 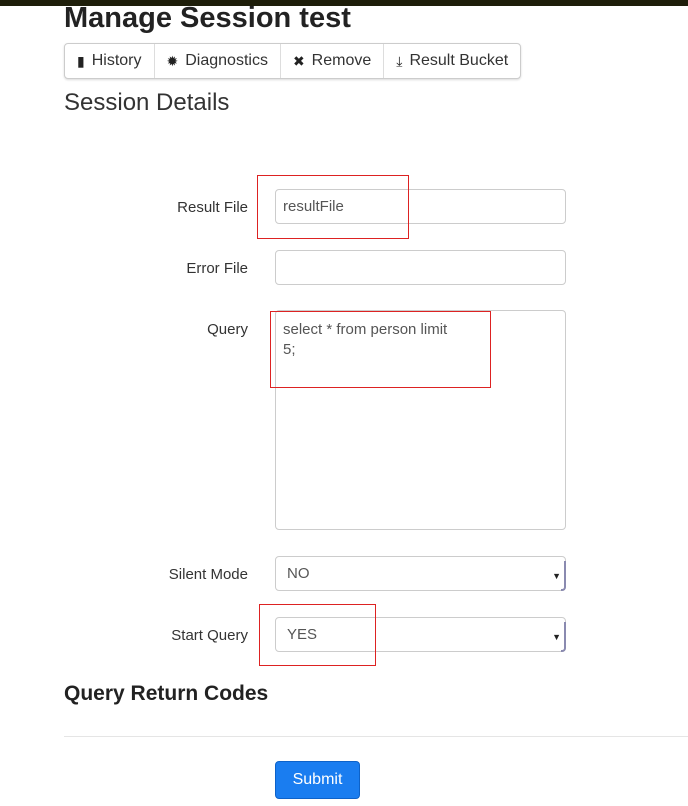 What do you see at coordinates (341, 60) in the screenshot?
I see `remove-label: Remove` at bounding box center [341, 60].